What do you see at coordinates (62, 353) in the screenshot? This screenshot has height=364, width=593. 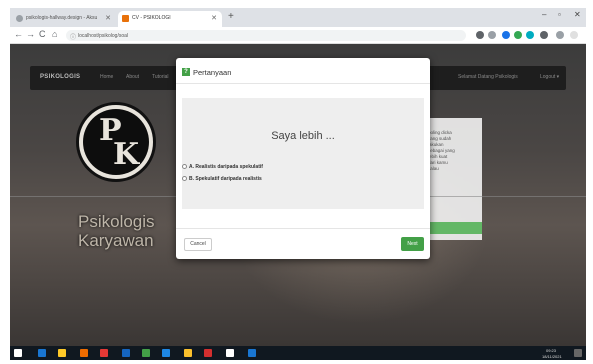 I see `task-view-icon` at bounding box center [62, 353].